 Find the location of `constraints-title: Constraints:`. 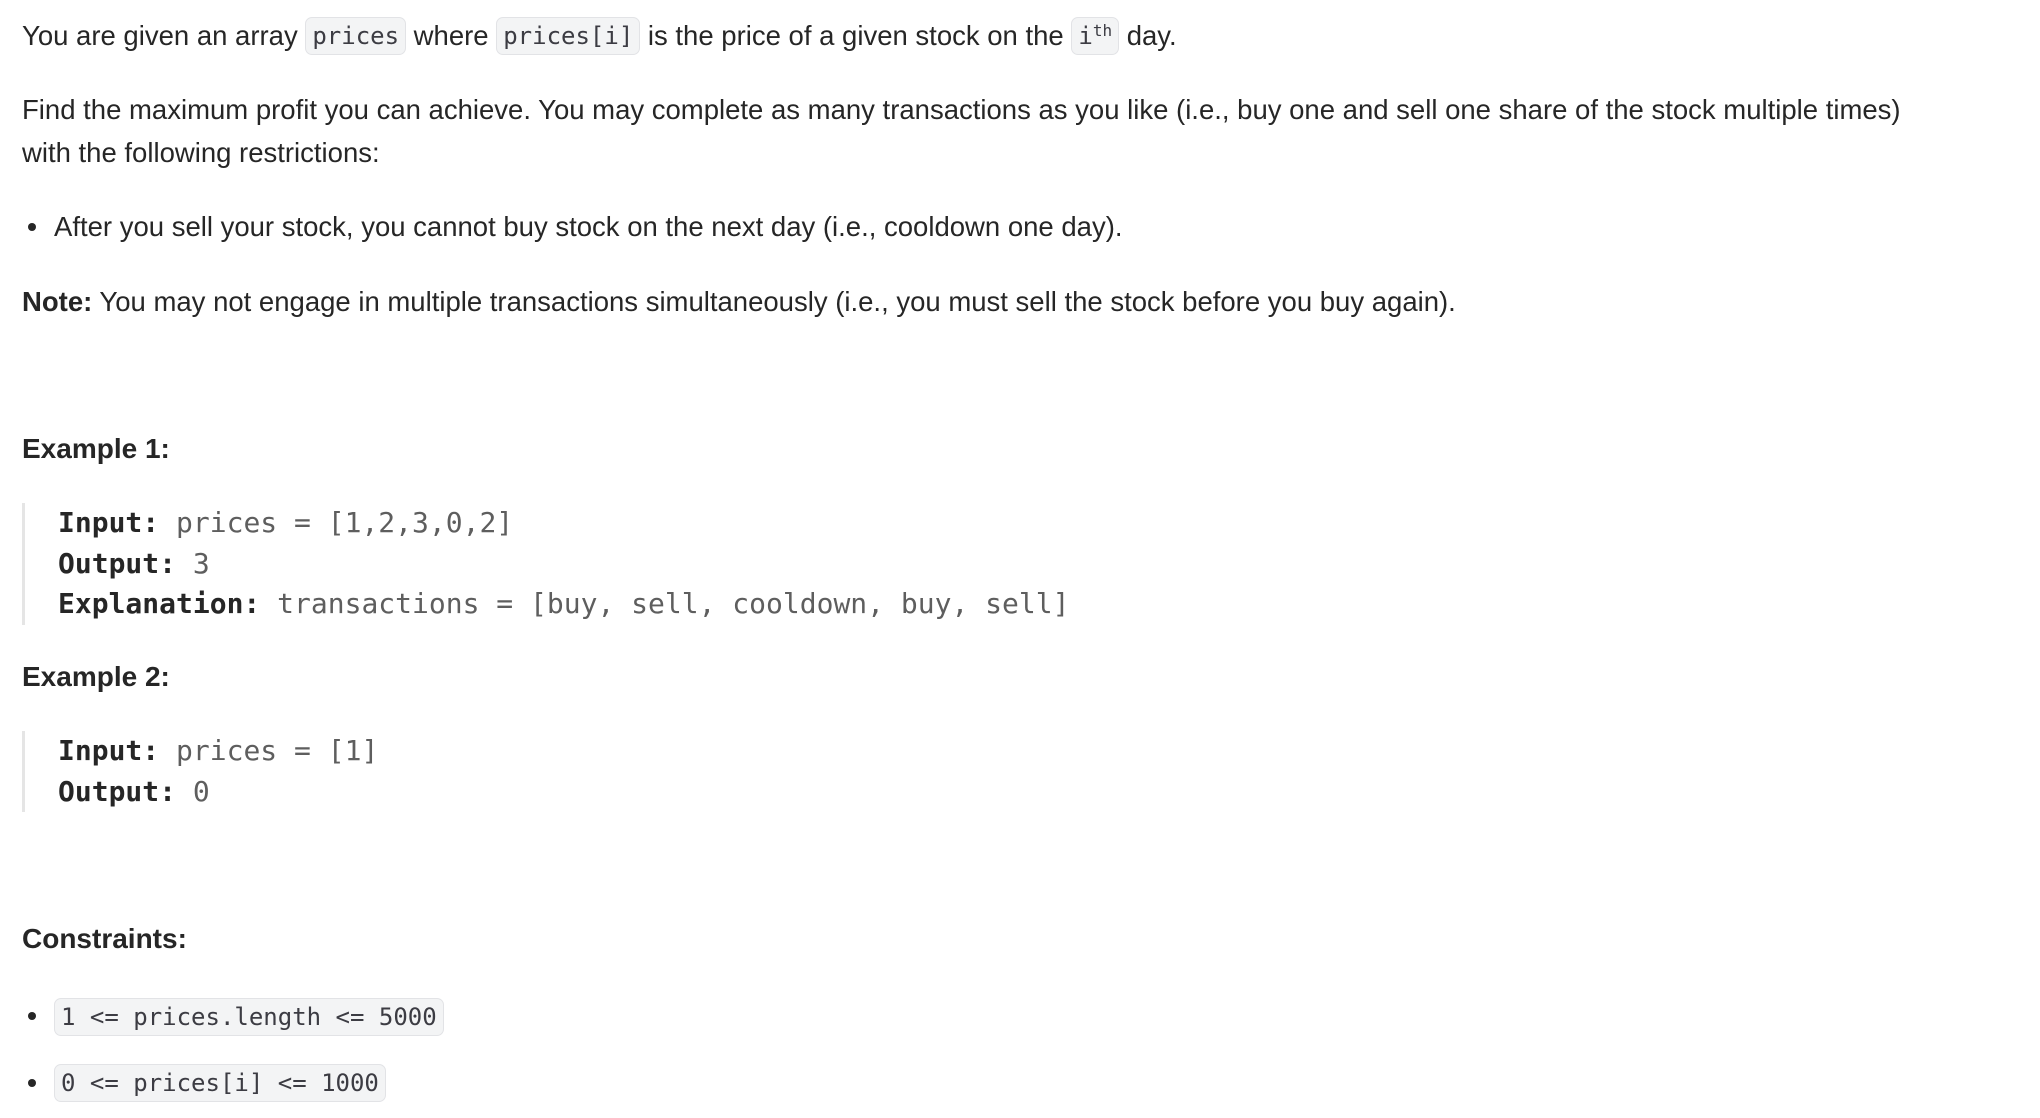

constraints-title: Constraints: is located at coordinates (104, 938).